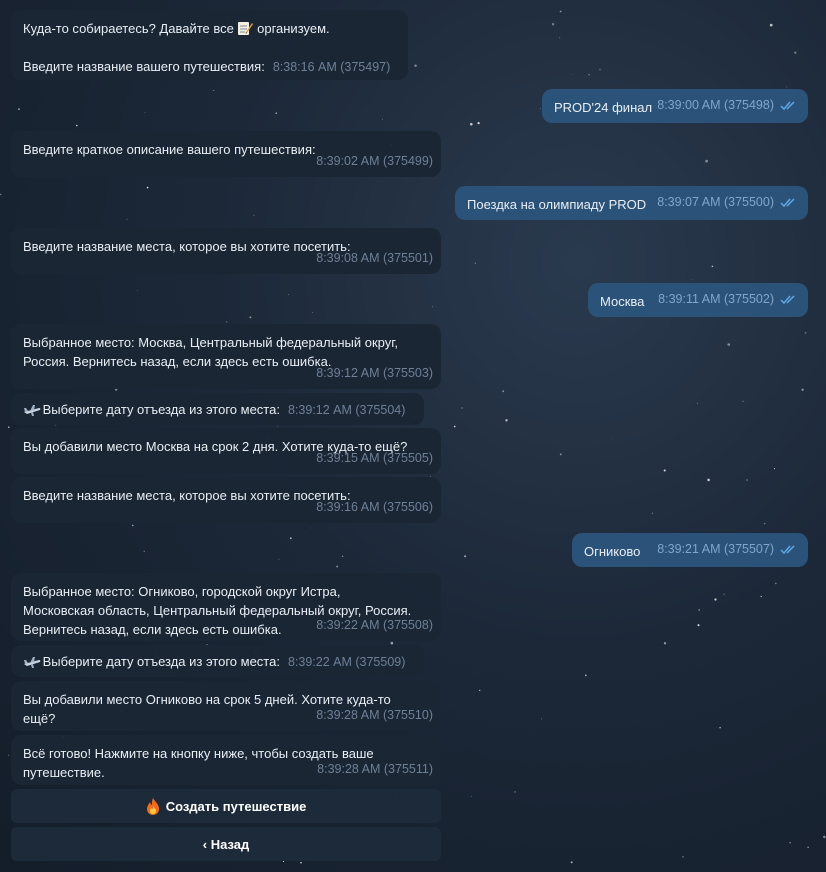 This screenshot has height=872, width=826. Describe the element at coordinates (346, 662) in the screenshot. I see `message-meta: 8:39:22 AM (375509)` at that location.